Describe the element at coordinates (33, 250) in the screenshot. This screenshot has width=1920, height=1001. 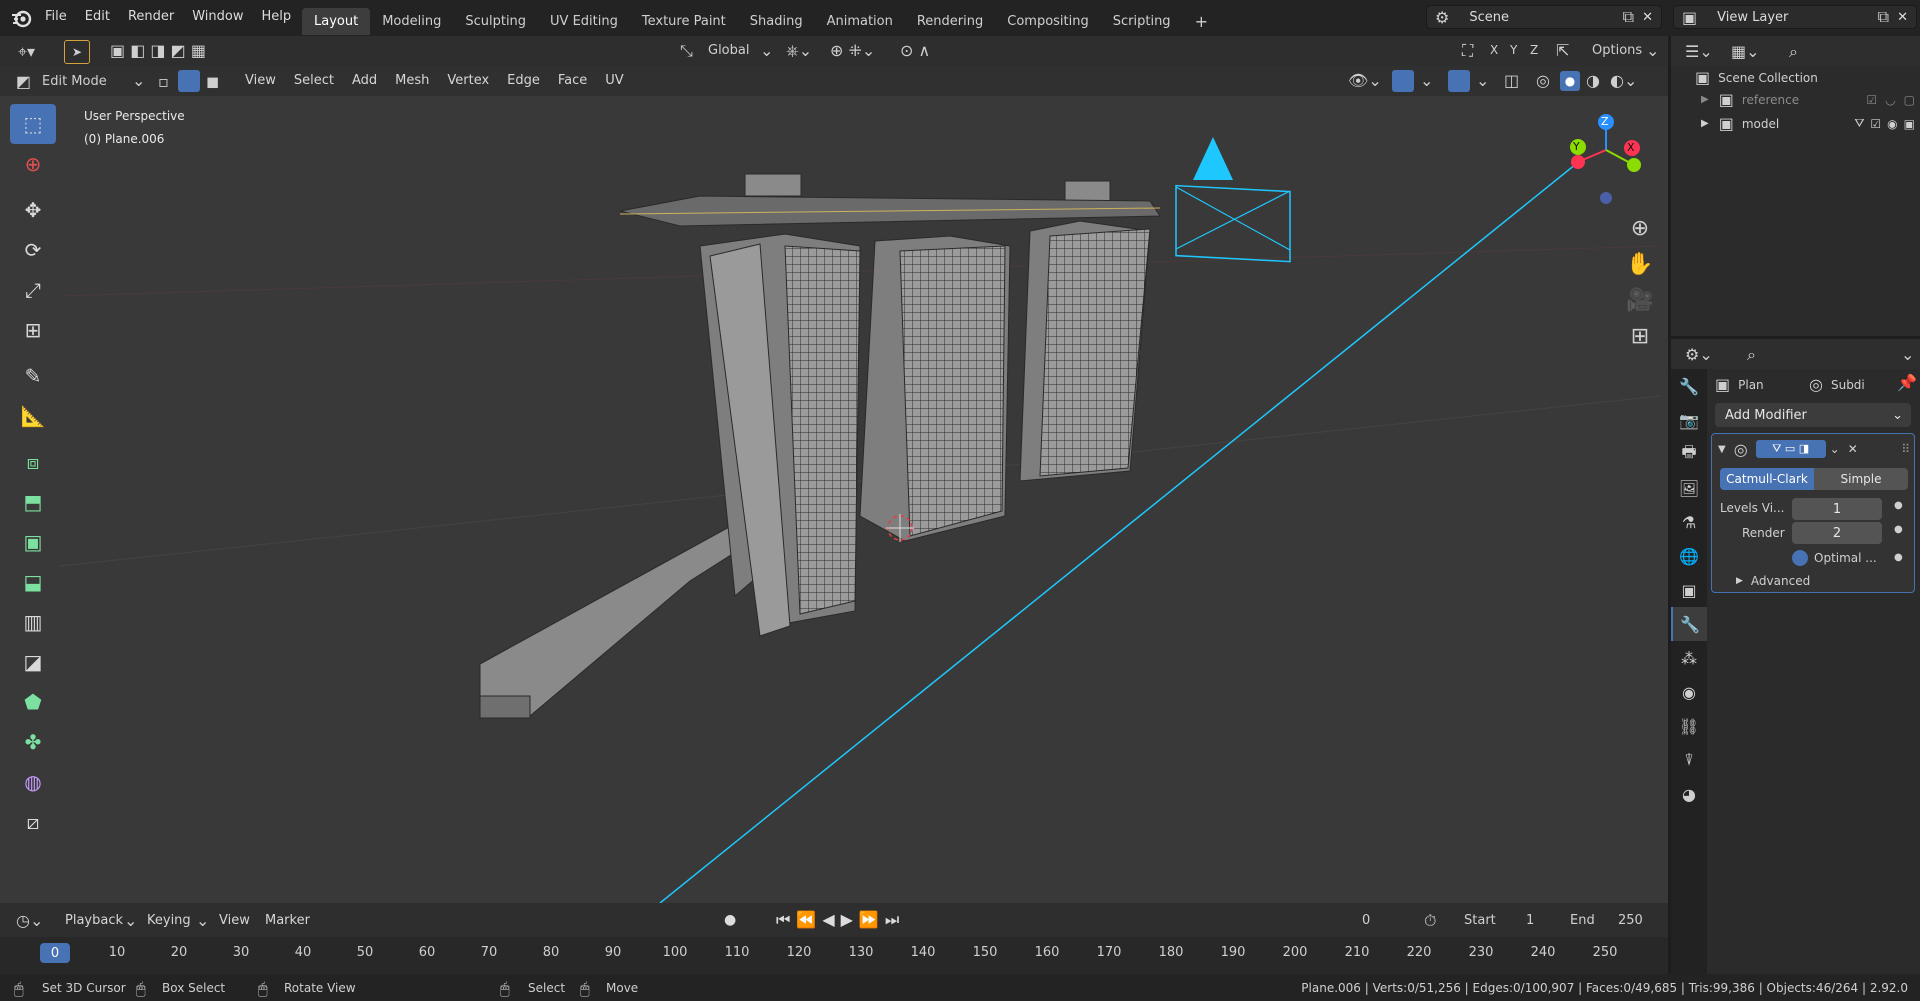
I see `rotate-tool: ⟳` at that location.